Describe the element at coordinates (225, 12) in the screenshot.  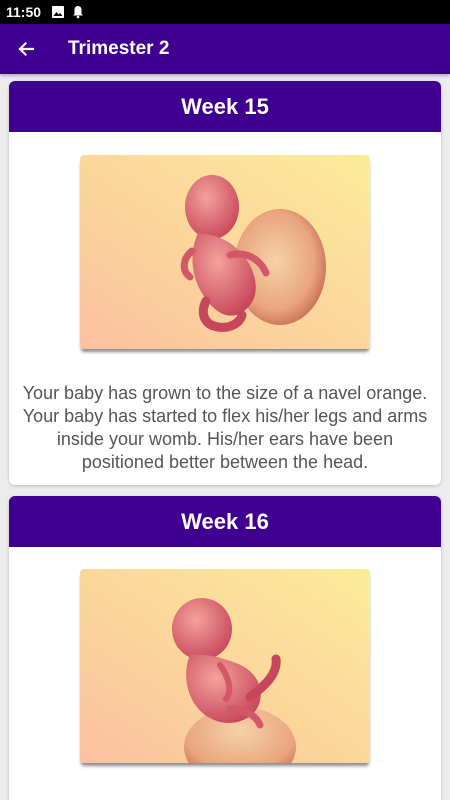
I see `status-bar: 11:50` at that location.